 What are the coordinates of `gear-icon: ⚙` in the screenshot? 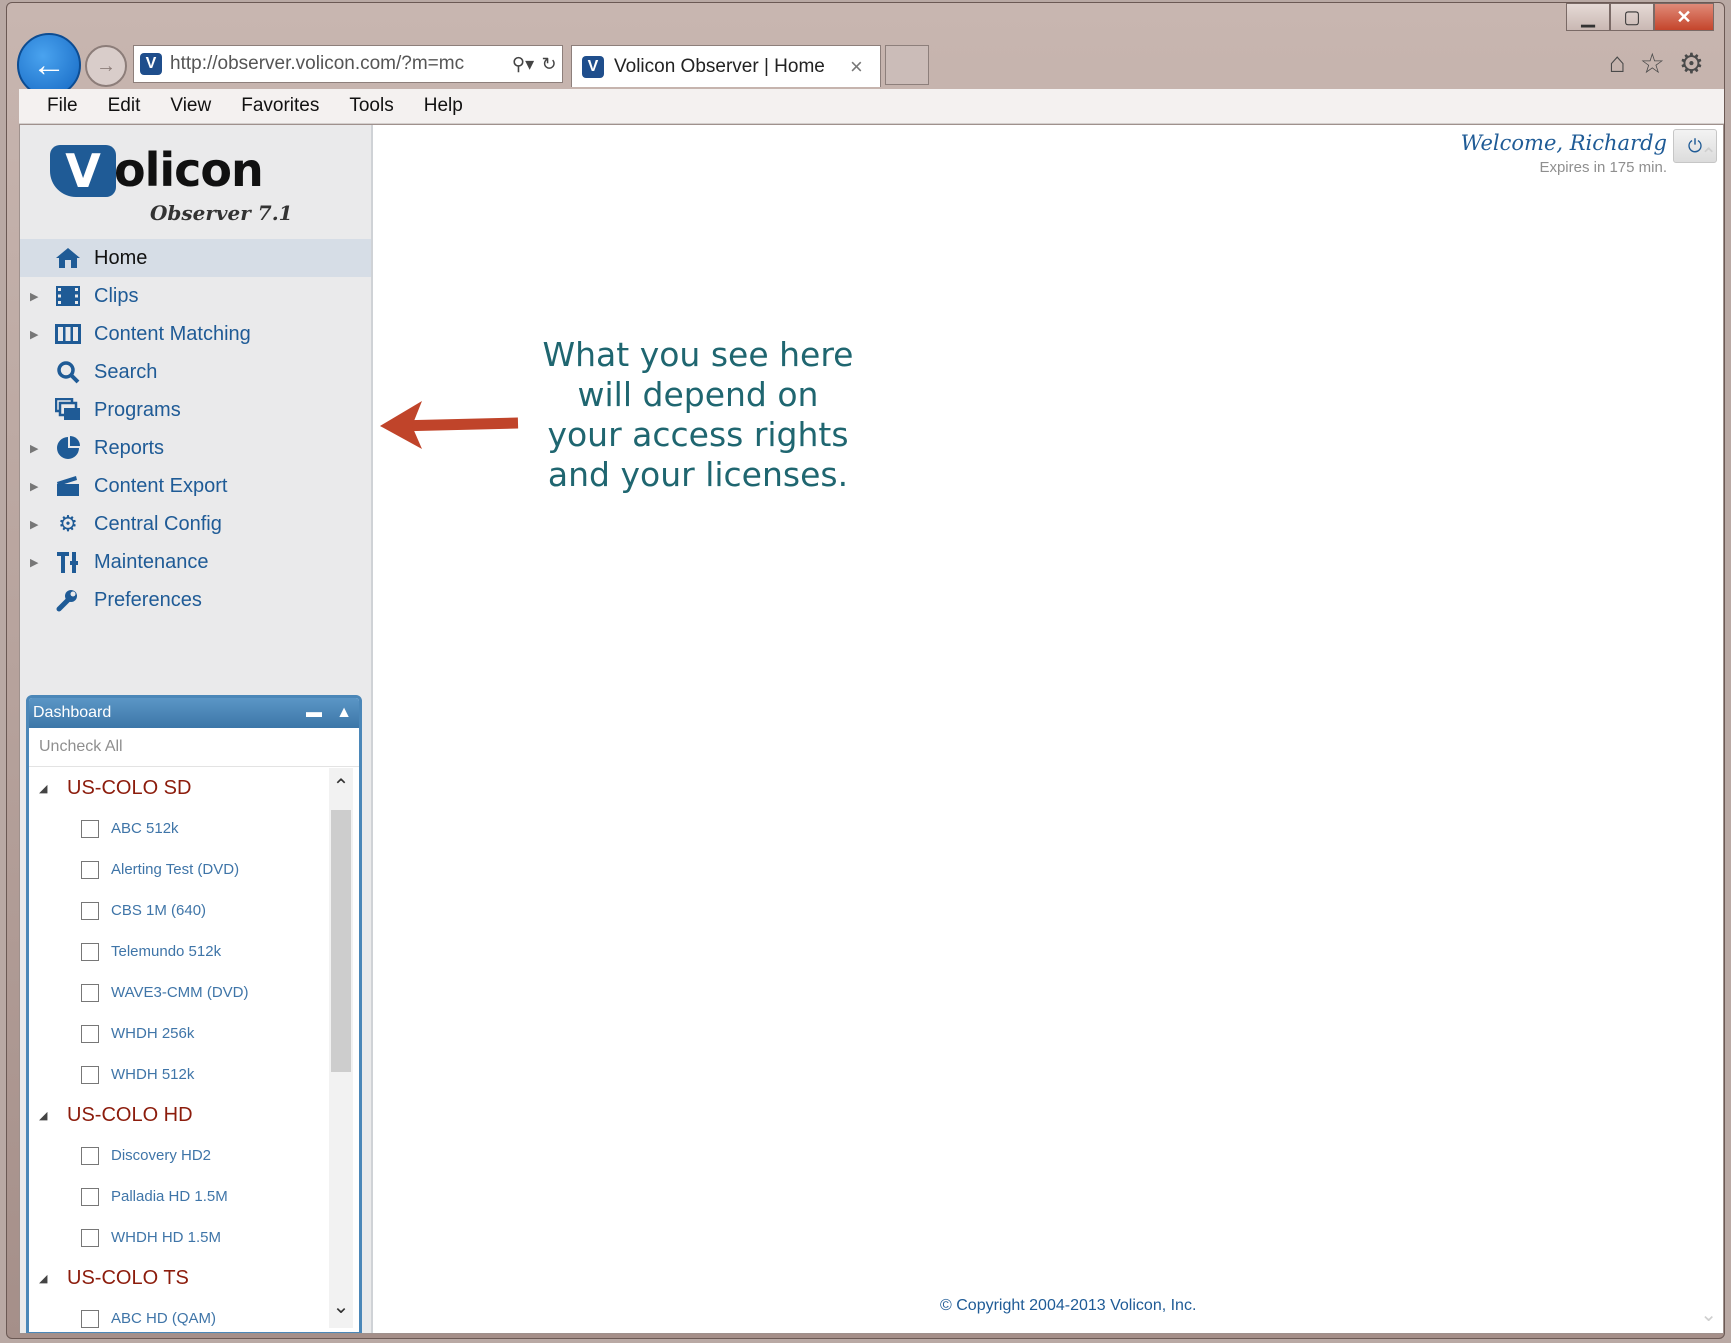 It's located at (68, 523).